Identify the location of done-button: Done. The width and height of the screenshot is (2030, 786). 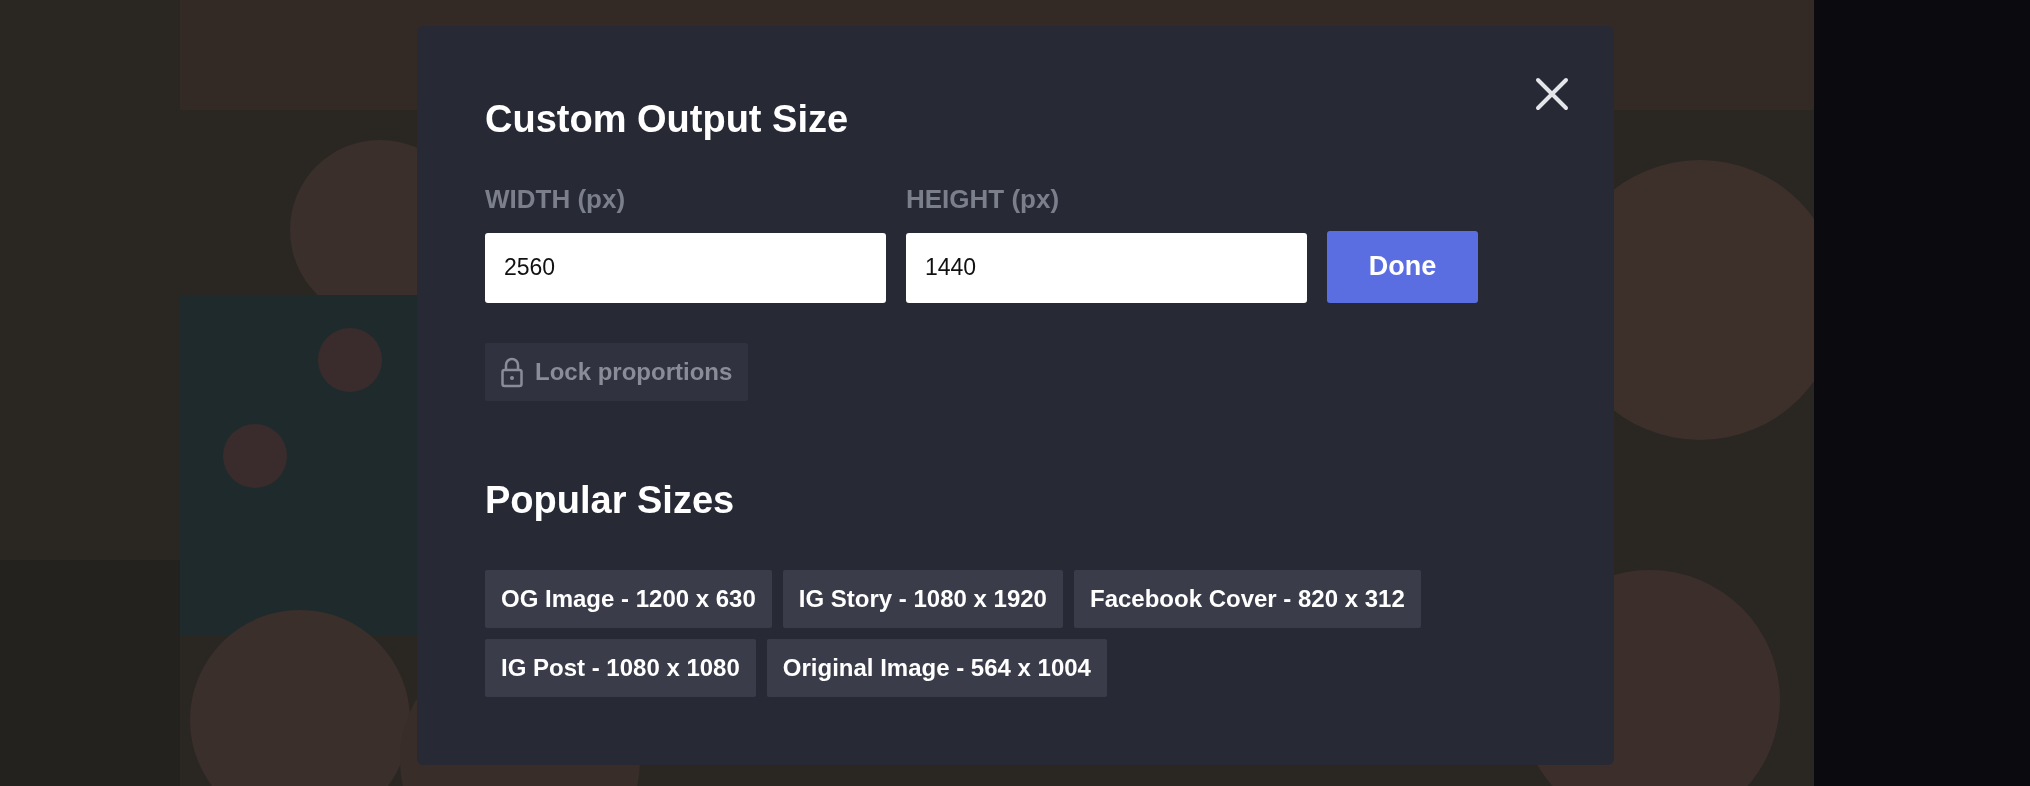
(1402, 266).